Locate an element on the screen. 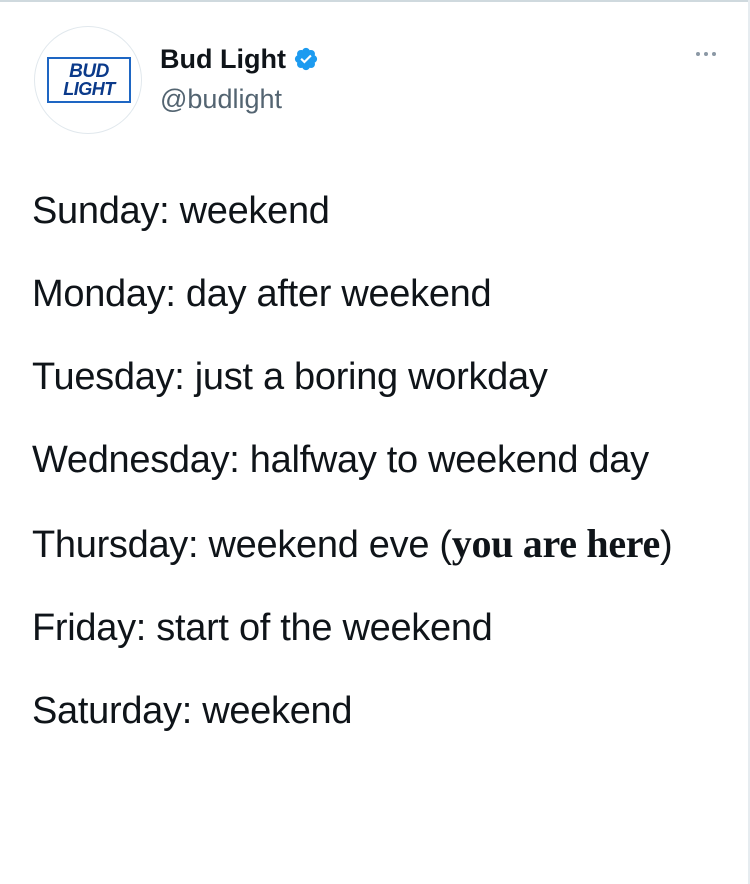  bud-light-logo: BUD LIGHT is located at coordinates (89, 80).